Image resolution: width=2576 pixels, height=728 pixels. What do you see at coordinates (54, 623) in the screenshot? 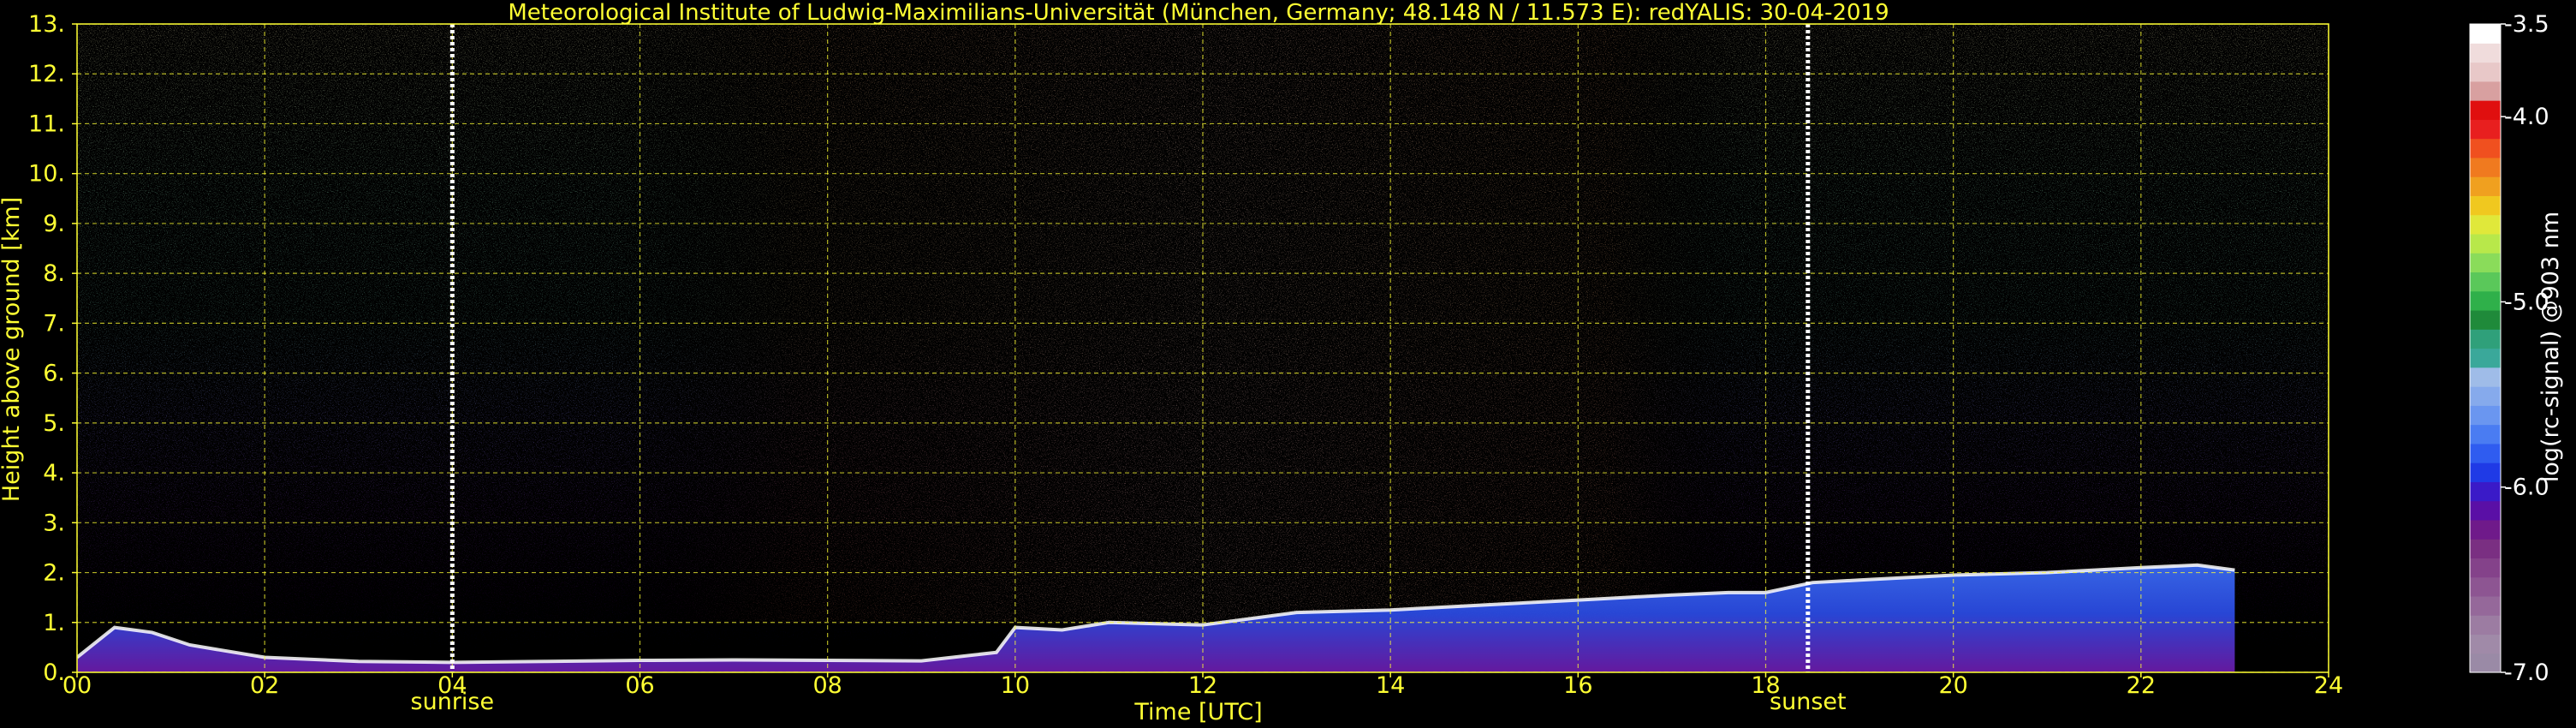
I see `y-tick-label: 1.` at bounding box center [54, 623].